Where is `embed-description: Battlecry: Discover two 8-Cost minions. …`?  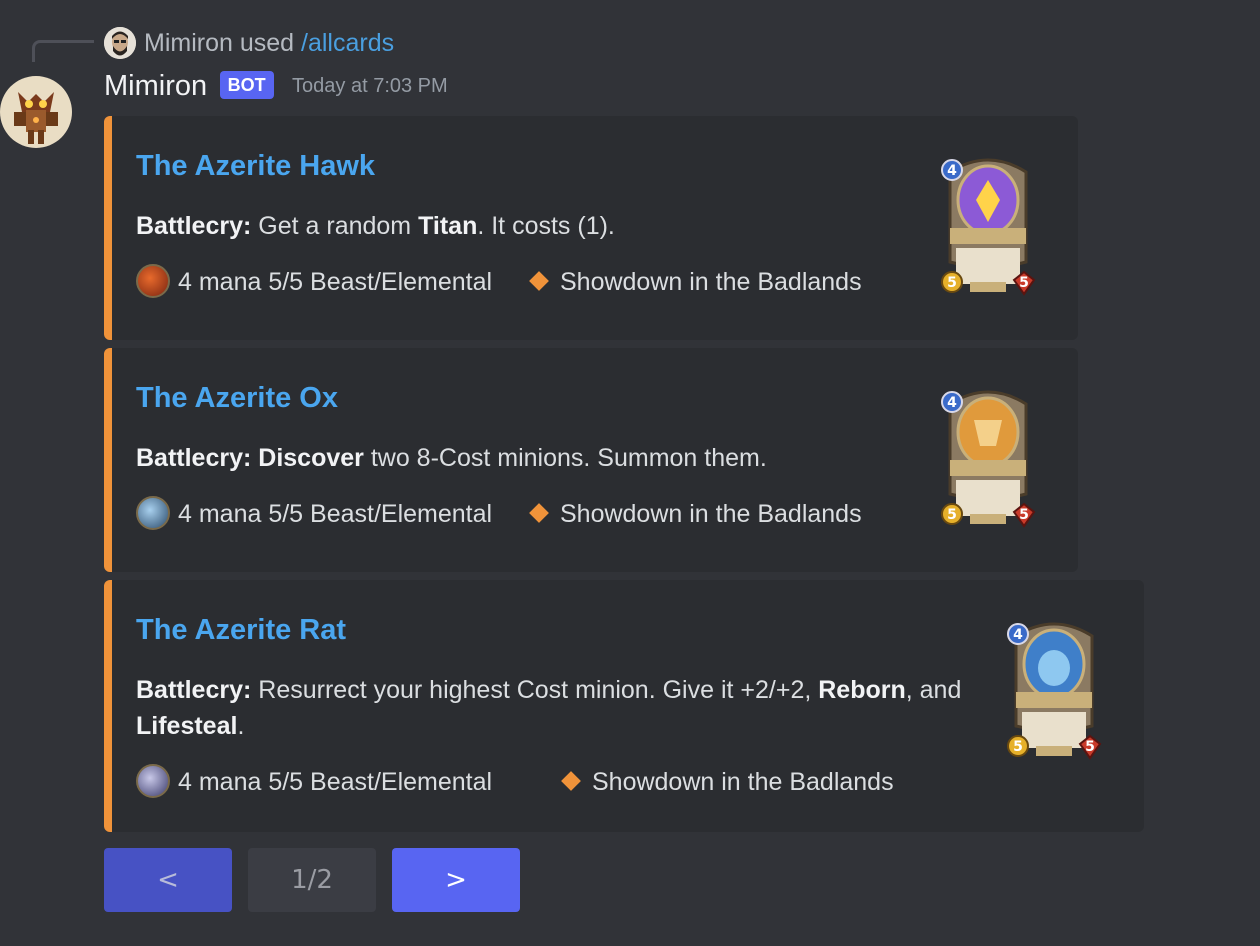 embed-description: Battlecry: Discover two 8-Cost minions. … is located at coordinates (451, 458).